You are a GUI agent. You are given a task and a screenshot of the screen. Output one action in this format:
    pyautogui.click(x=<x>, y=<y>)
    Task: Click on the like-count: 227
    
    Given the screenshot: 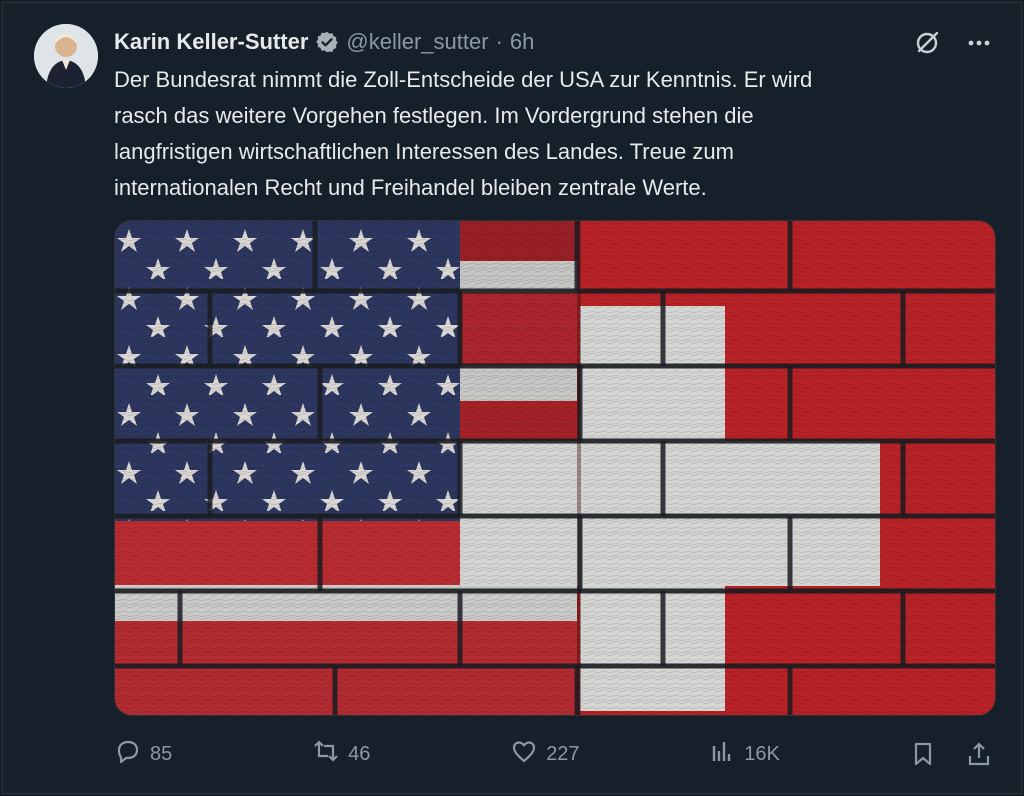 What is the action you would take?
    pyautogui.click(x=563, y=753)
    